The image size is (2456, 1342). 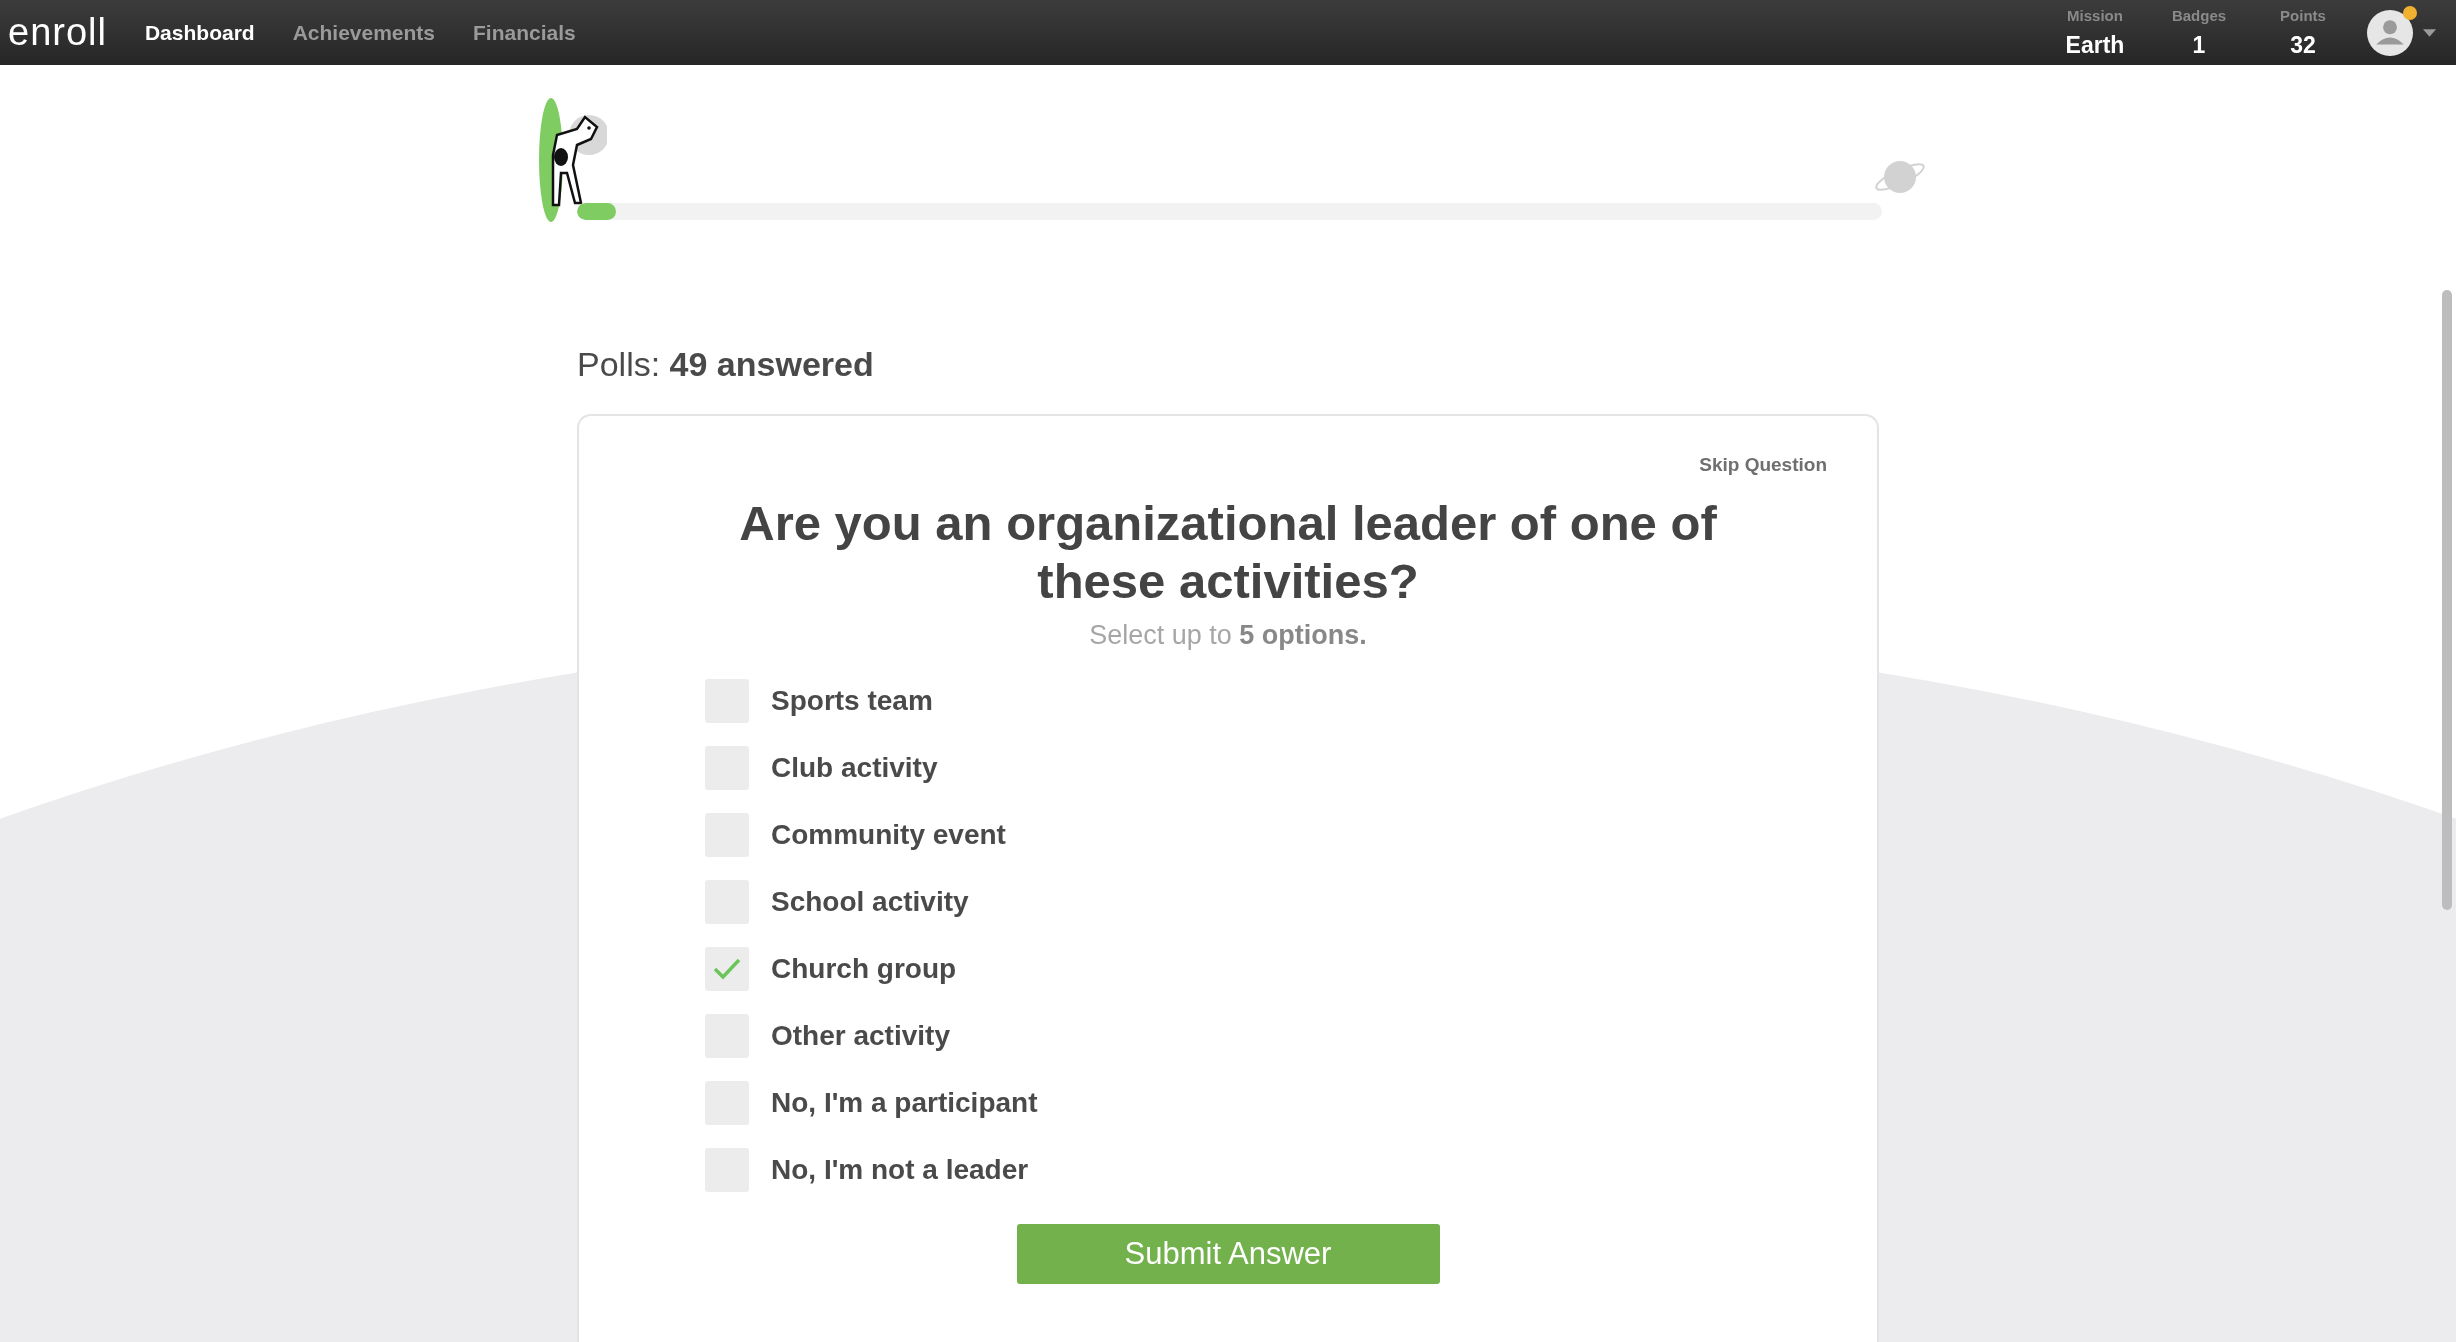 I want to click on option-label: No, I'm not a leader, so click(x=900, y=1170).